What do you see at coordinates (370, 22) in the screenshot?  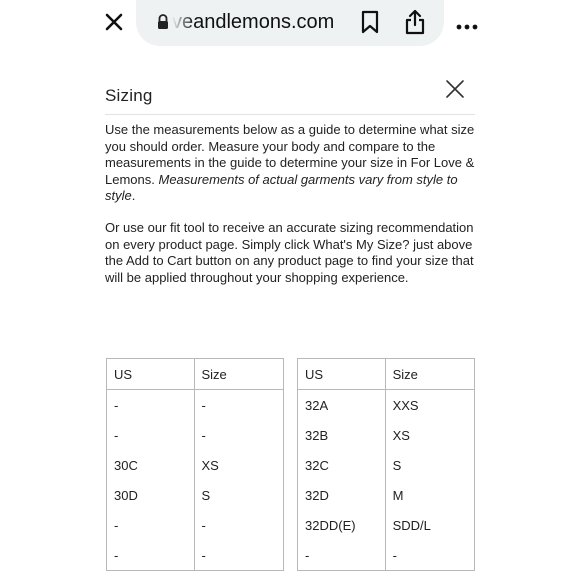 I see `bookmark-icon` at bounding box center [370, 22].